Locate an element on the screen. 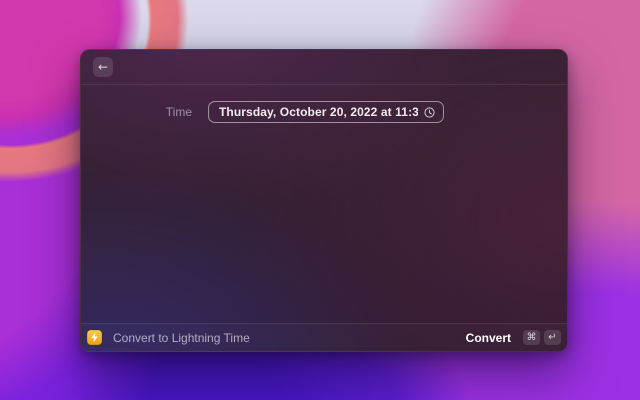 The image size is (640, 400). convert-label: Convert is located at coordinates (488, 337).